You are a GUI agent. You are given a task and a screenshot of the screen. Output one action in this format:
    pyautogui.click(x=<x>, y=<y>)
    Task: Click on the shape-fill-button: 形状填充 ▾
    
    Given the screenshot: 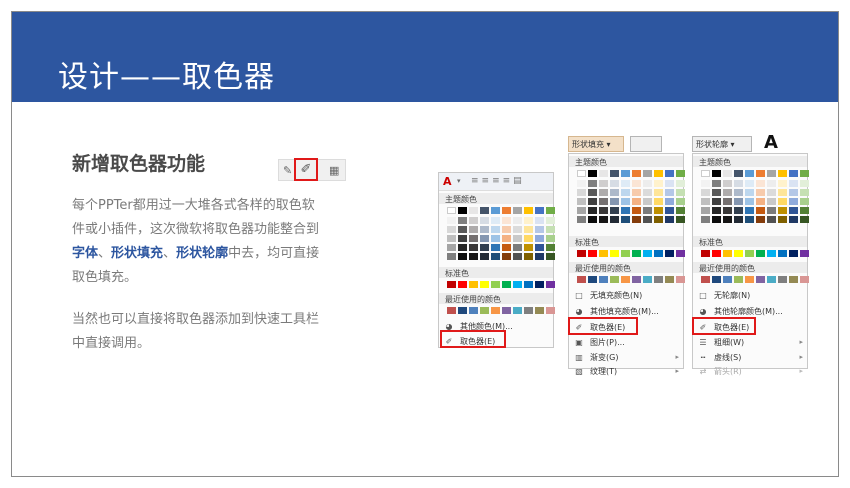 What is the action you would take?
    pyautogui.click(x=596, y=144)
    